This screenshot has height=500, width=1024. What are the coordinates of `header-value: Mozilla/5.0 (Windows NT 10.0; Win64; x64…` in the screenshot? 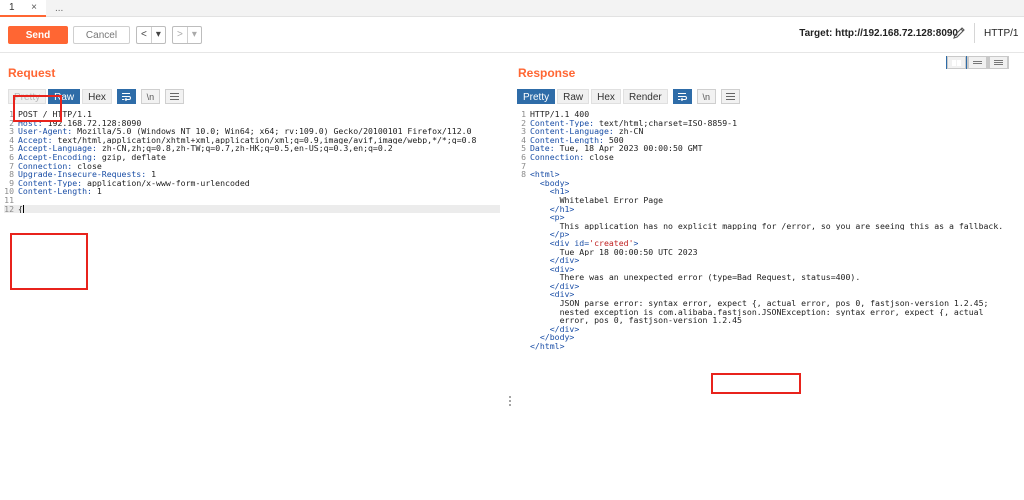 It's located at (272, 131).